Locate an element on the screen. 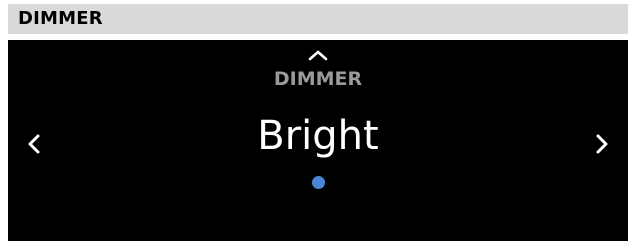 The image size is (636, 244). chevron-right-icon is located at coordinates (602, 144).